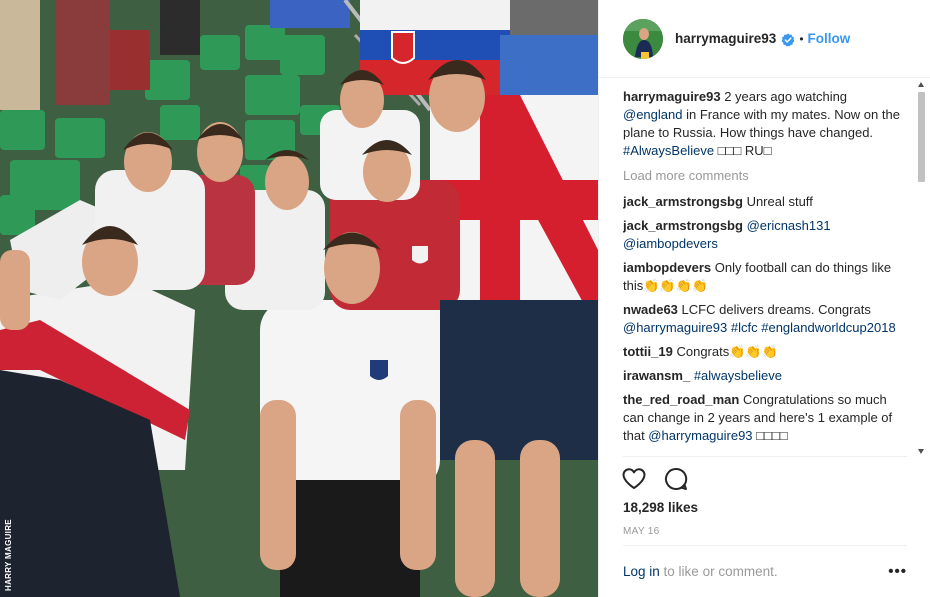 Image resolution: width=930 pixels, height=597 pixels. Describe the element at coordinates (670, 243) in the screenshot. I see `comment-link: @iambopdevers` at that location.